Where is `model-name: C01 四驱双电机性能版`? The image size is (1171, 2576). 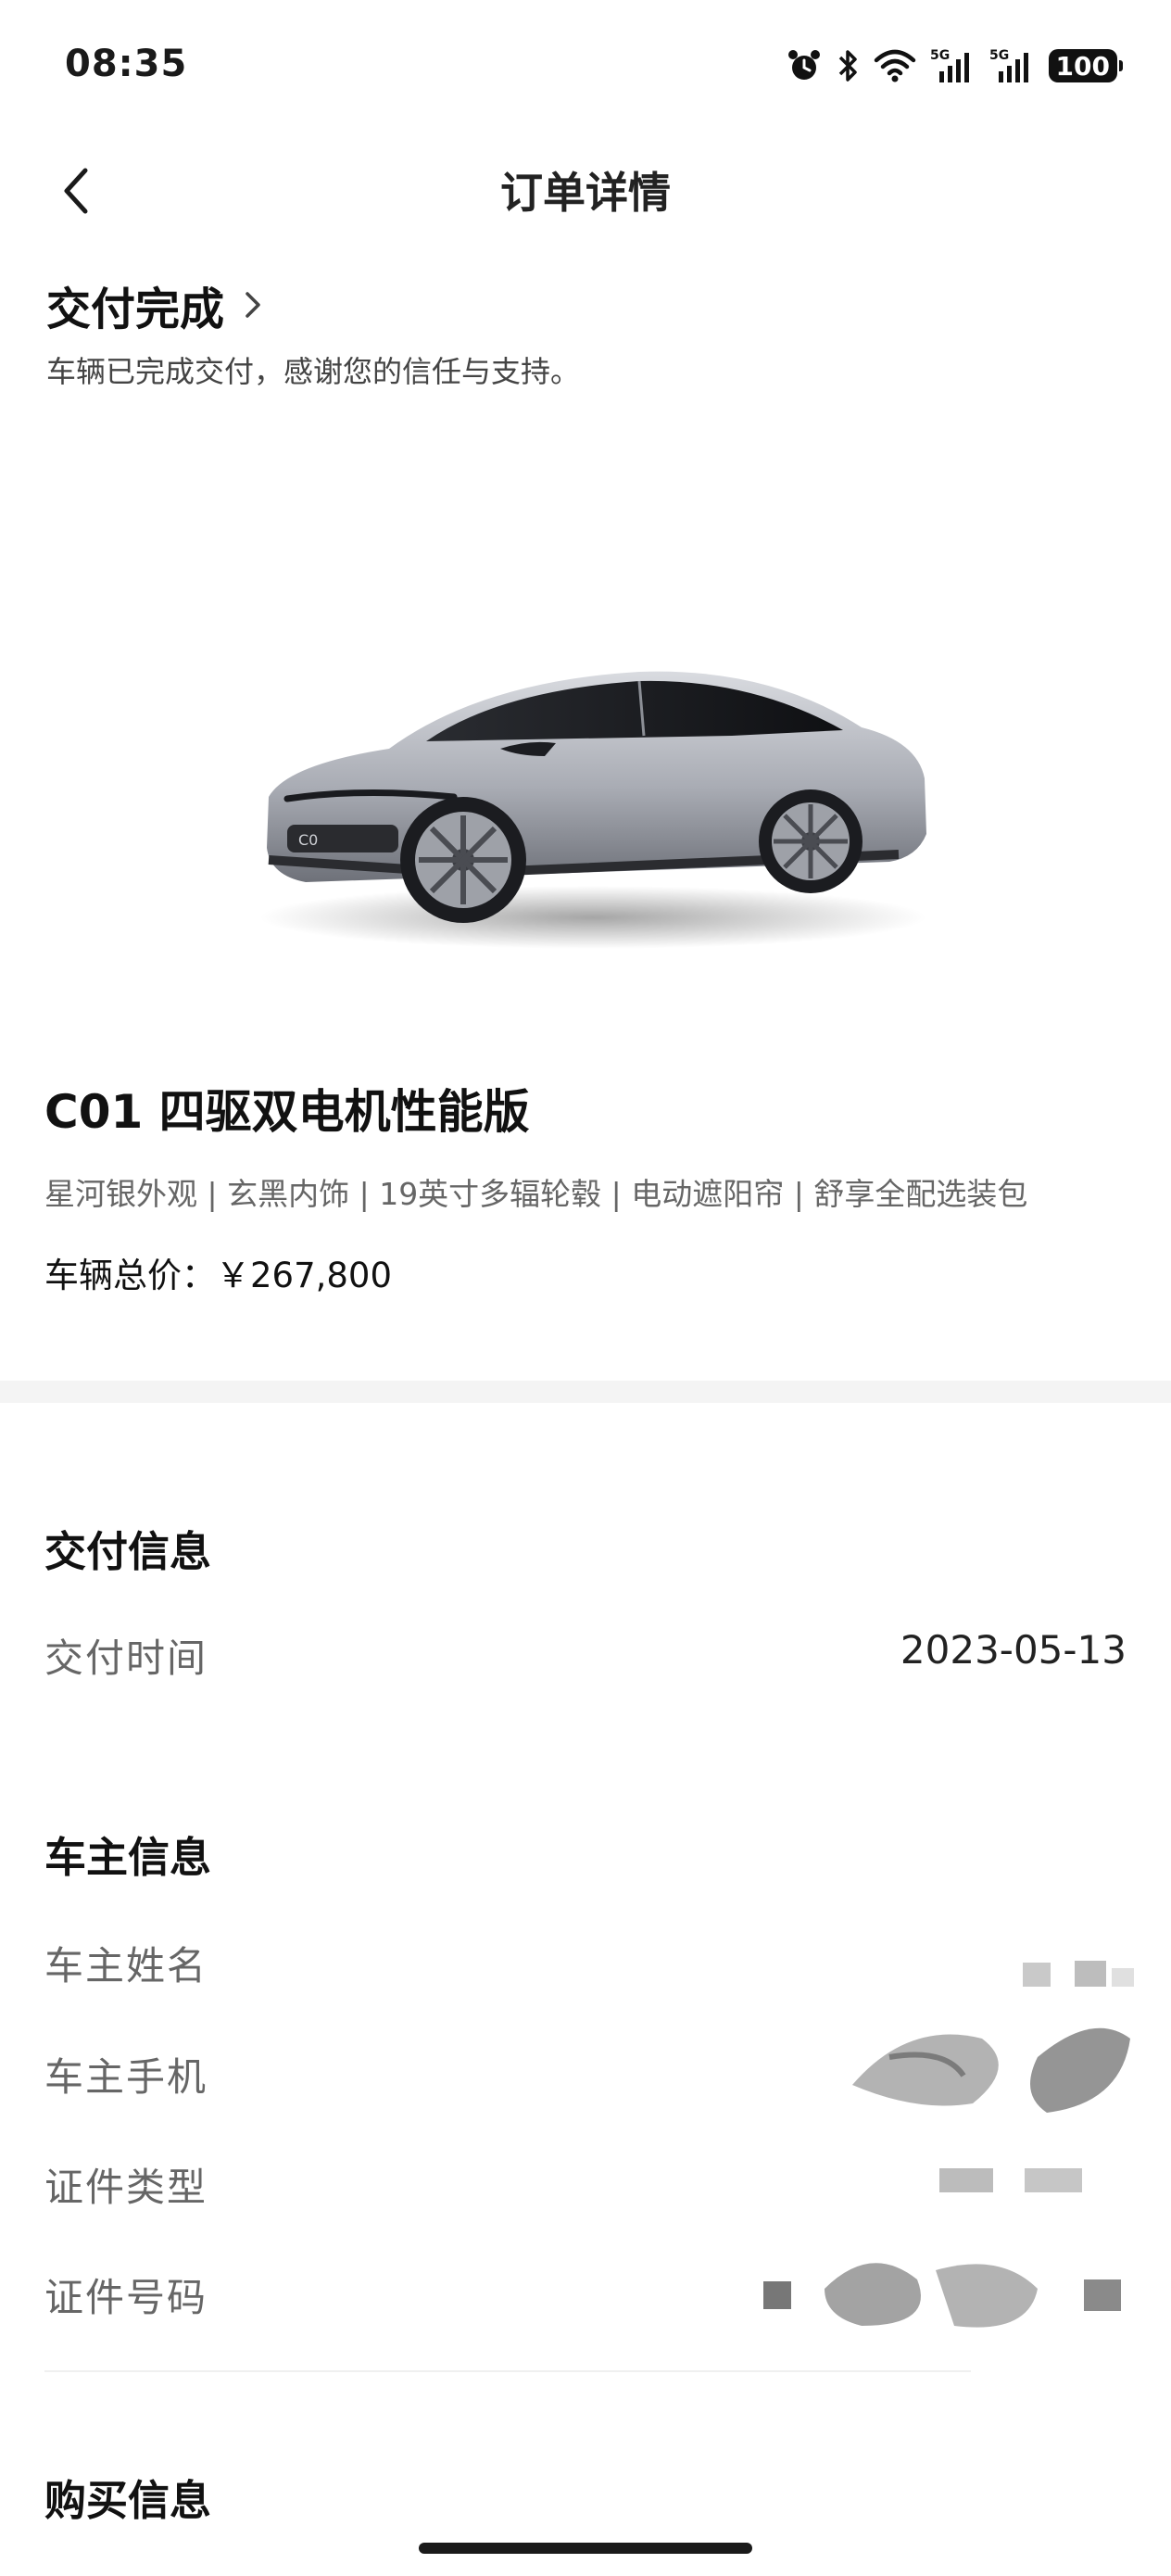
model-name: C01 四驱双电机性能版 is located at coordinates (287, 1112).